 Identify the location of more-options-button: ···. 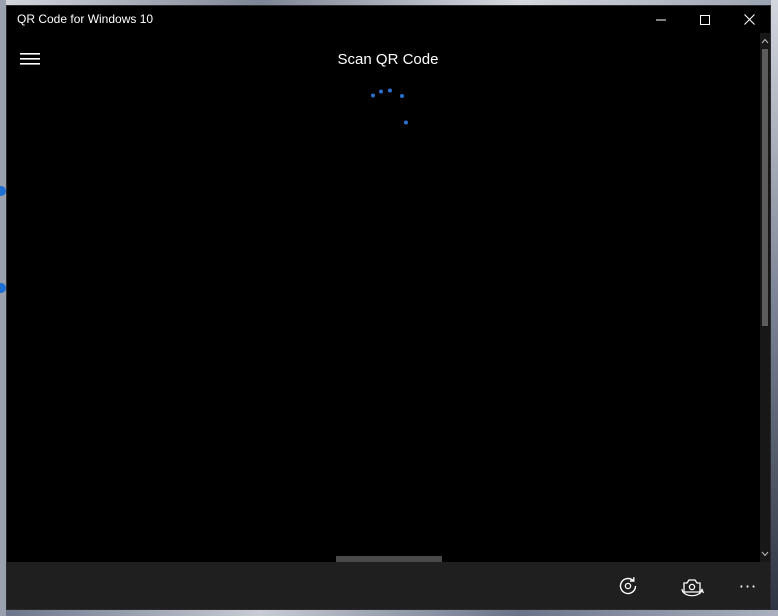
(747, 585).